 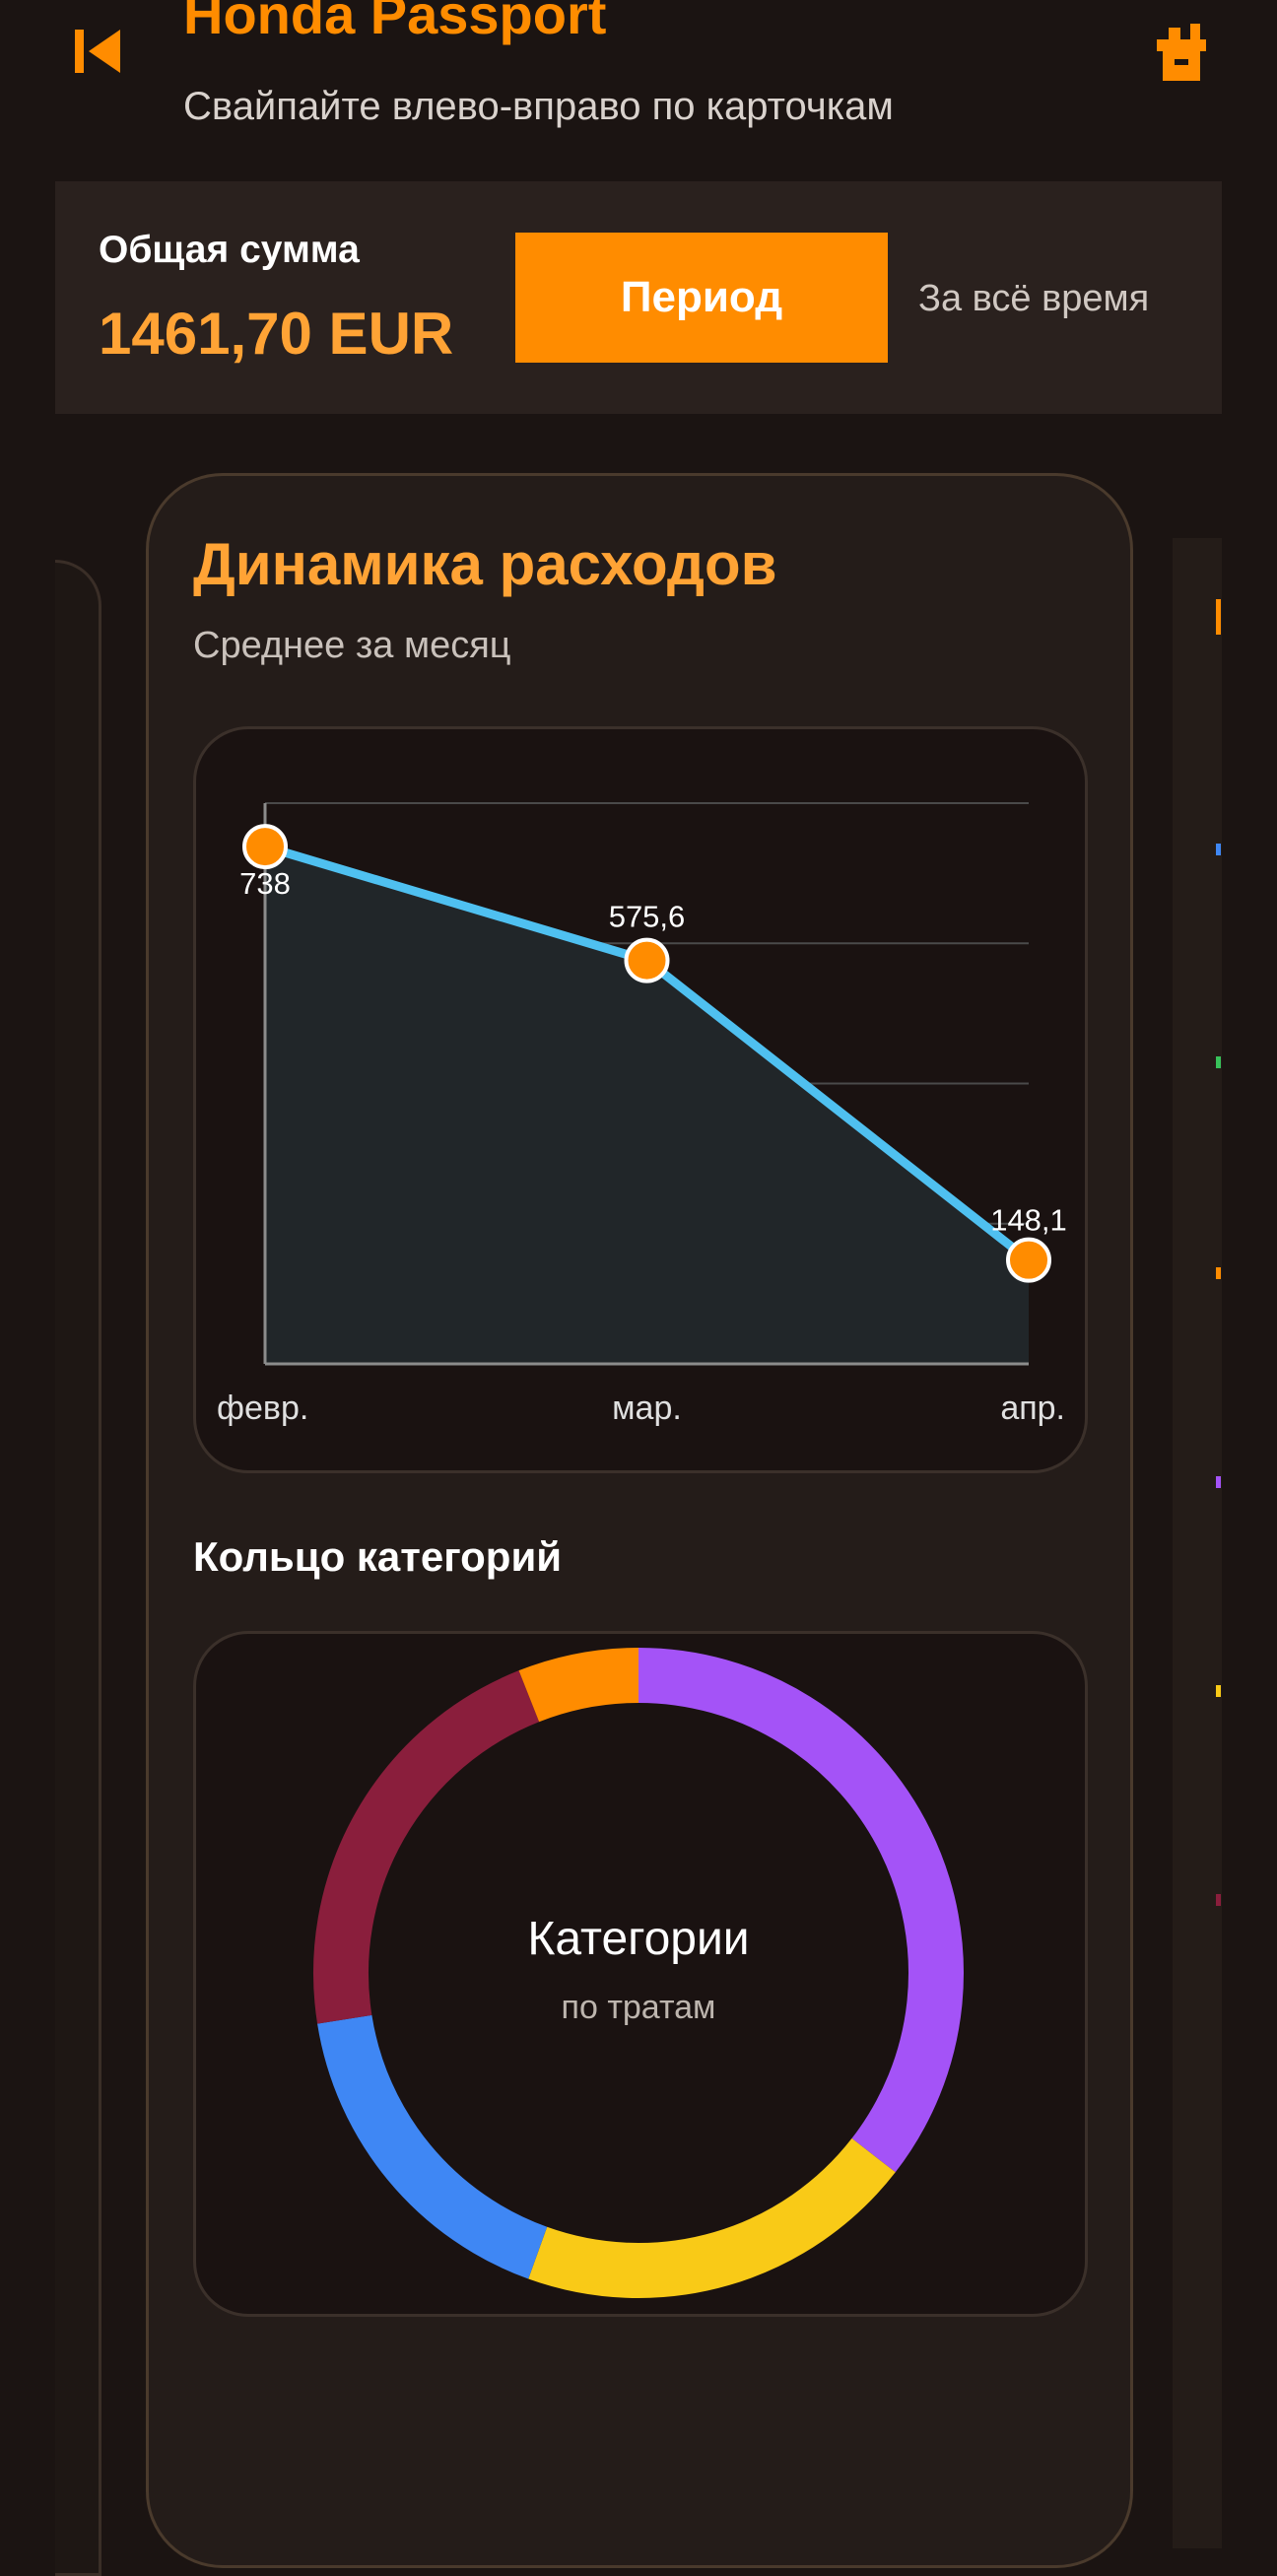 I want to click on x-tick-label: мар., so click(x=647, y=1408).